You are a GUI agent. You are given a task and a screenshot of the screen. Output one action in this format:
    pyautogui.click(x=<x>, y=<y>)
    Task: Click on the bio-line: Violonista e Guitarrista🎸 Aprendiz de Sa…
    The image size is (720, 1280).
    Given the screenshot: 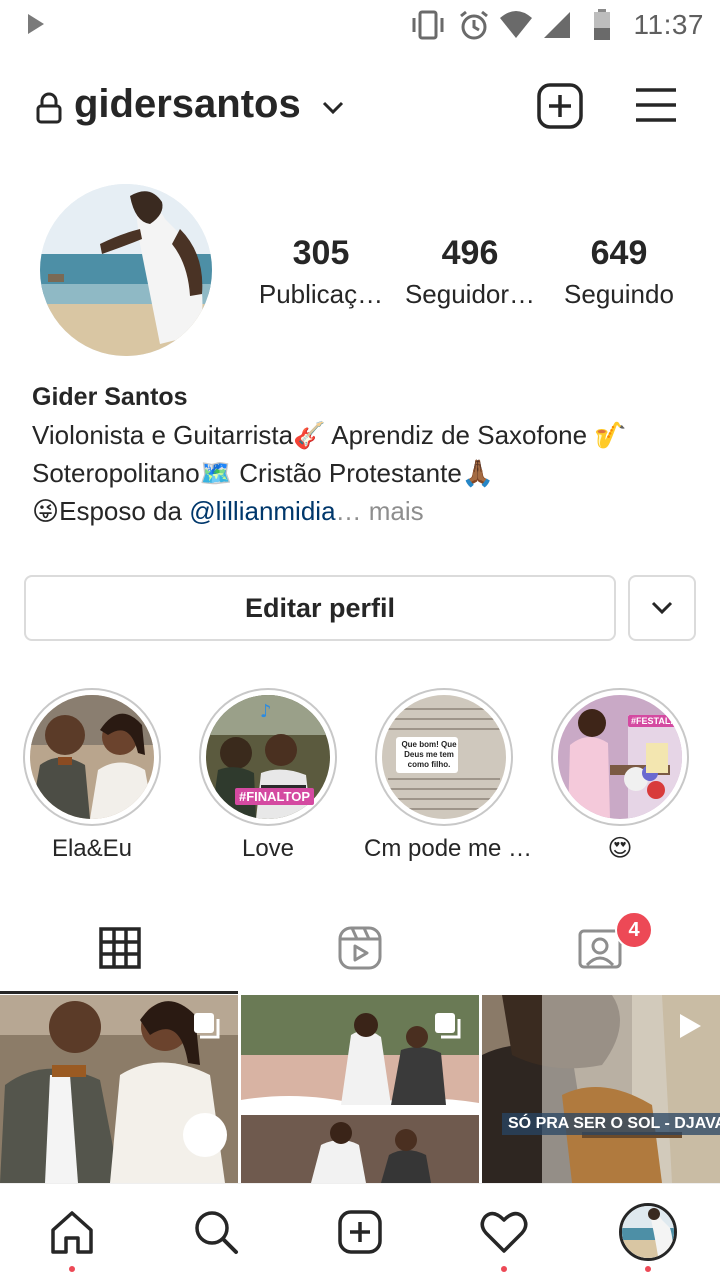 What is the action you would take?
    pyautogui.click(x=329, y=435)
    